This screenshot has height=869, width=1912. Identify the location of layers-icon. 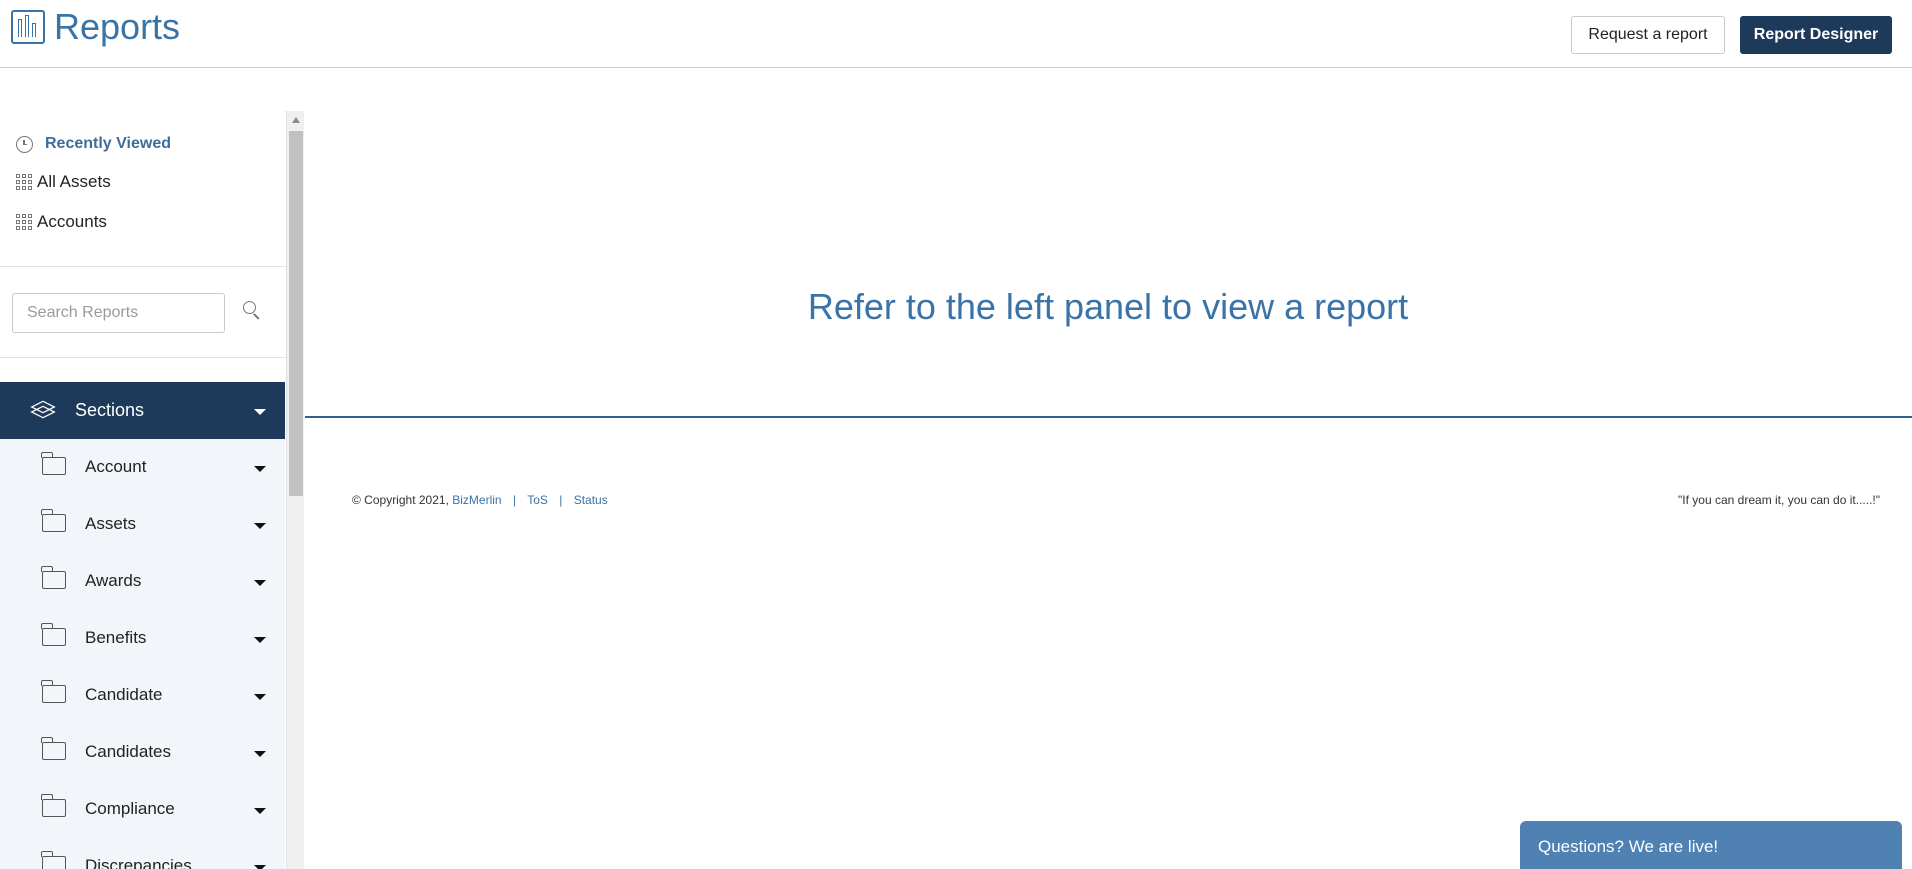
(43, 409).